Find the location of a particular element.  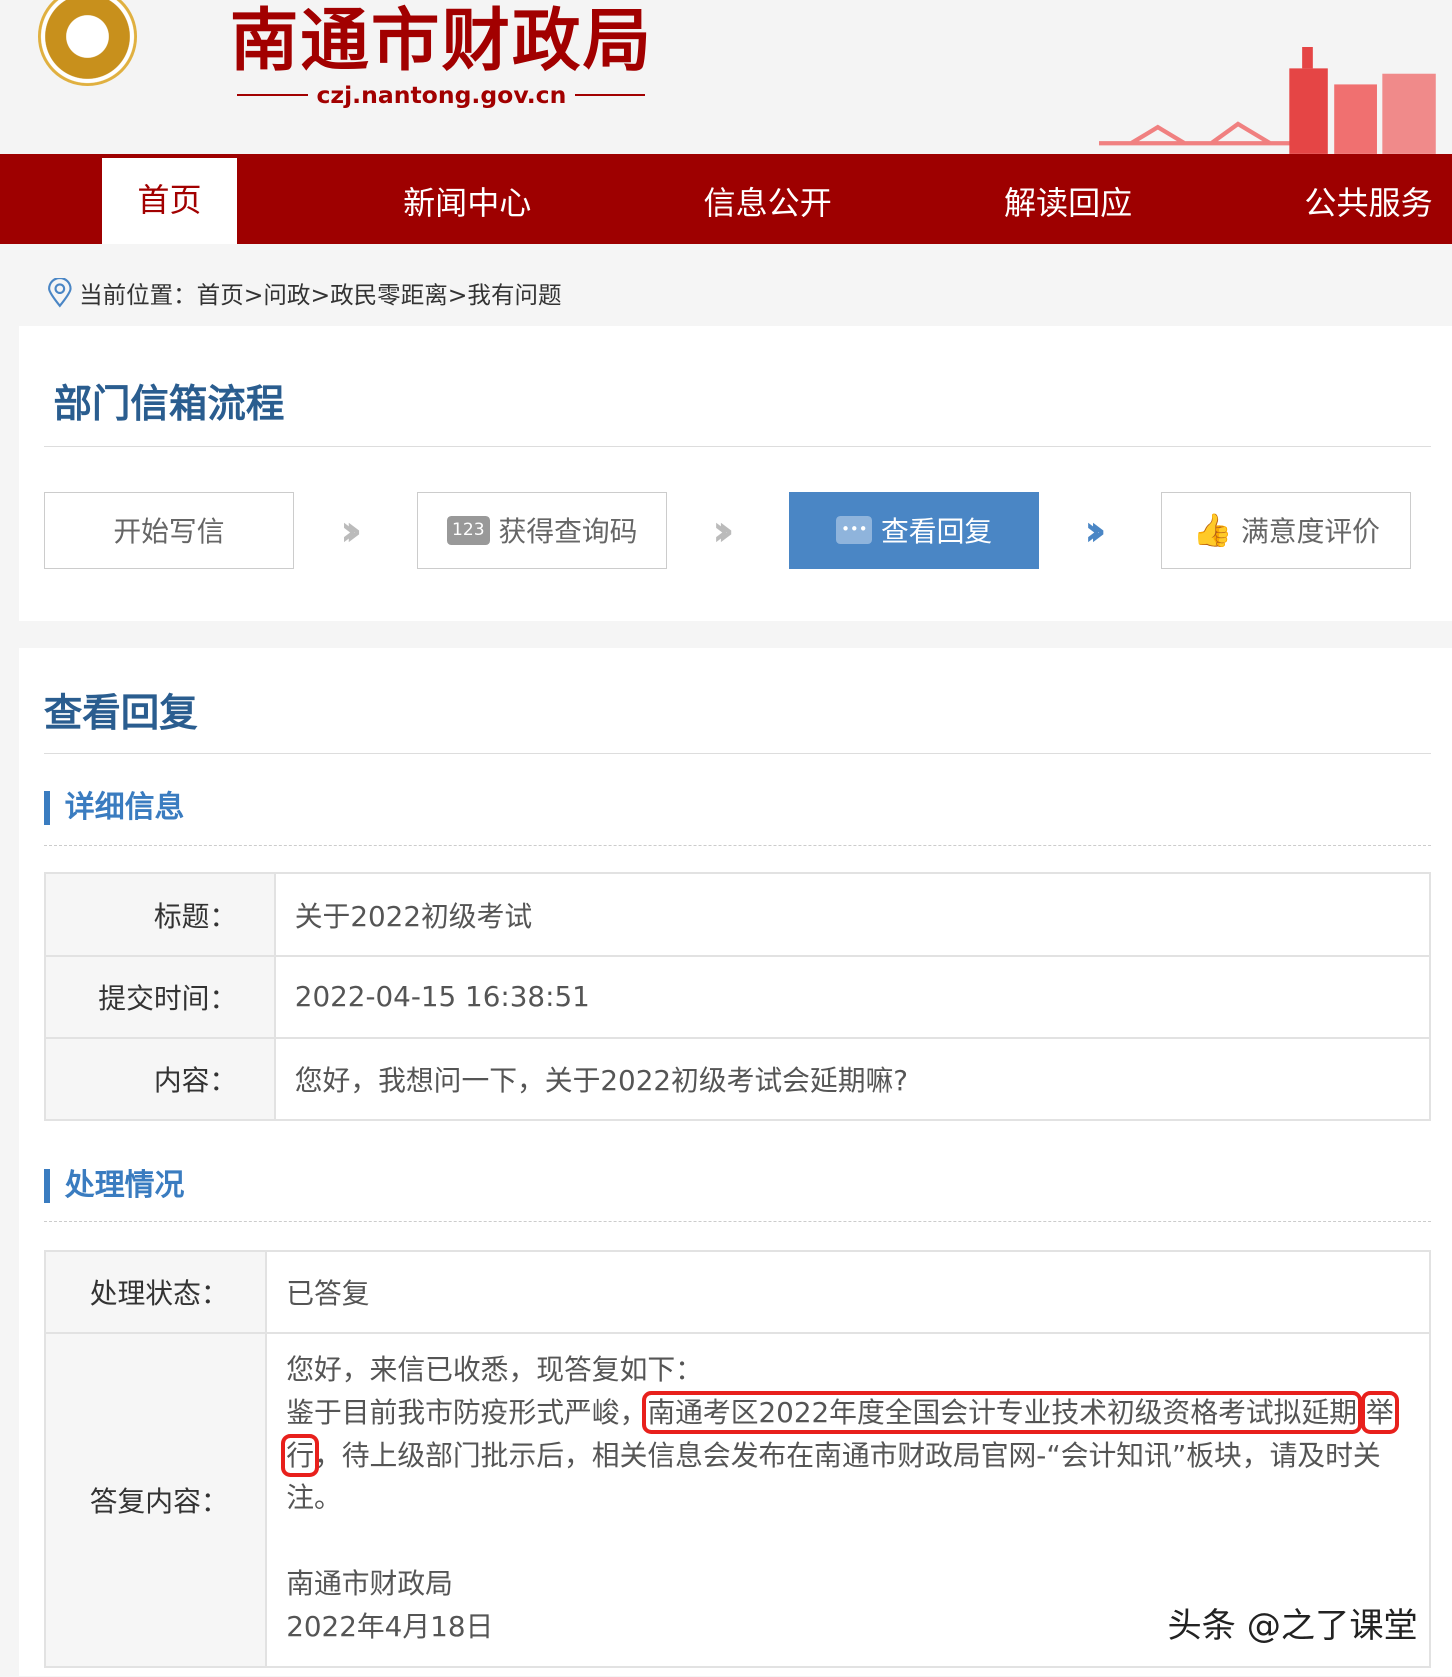

highlighted-text: 南通考区2022年度全国会计专业技术初级资格考试拟延期 is located at coordinates (1002, 1412).